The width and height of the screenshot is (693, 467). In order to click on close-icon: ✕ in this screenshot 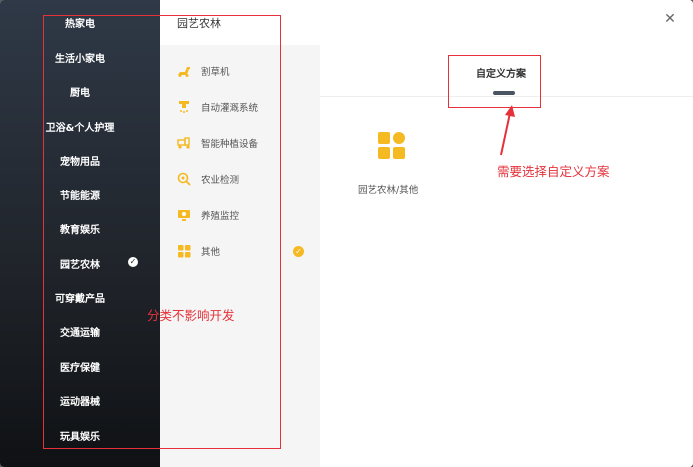, I will do `click(670, 19)`.